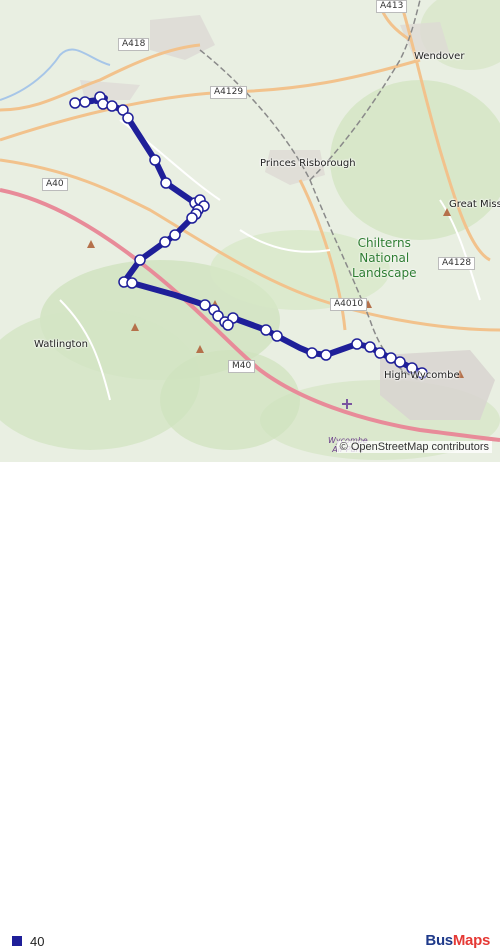 This screenshot has height=949, width=500. I want to click on road-label-a413: A413, so click(392, 6).